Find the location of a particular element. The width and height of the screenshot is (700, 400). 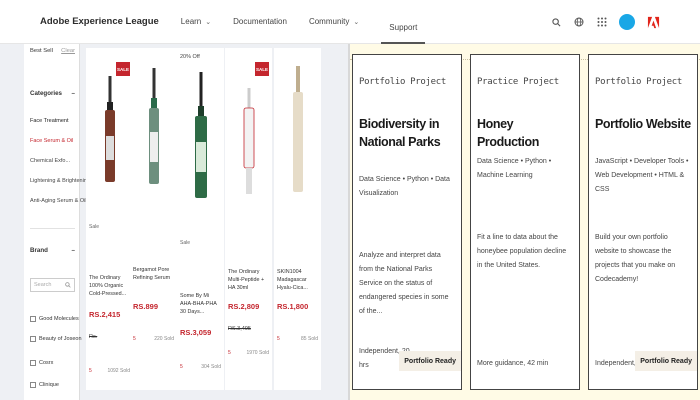

brand-search-input: Search is located at coordinates (52, 285).